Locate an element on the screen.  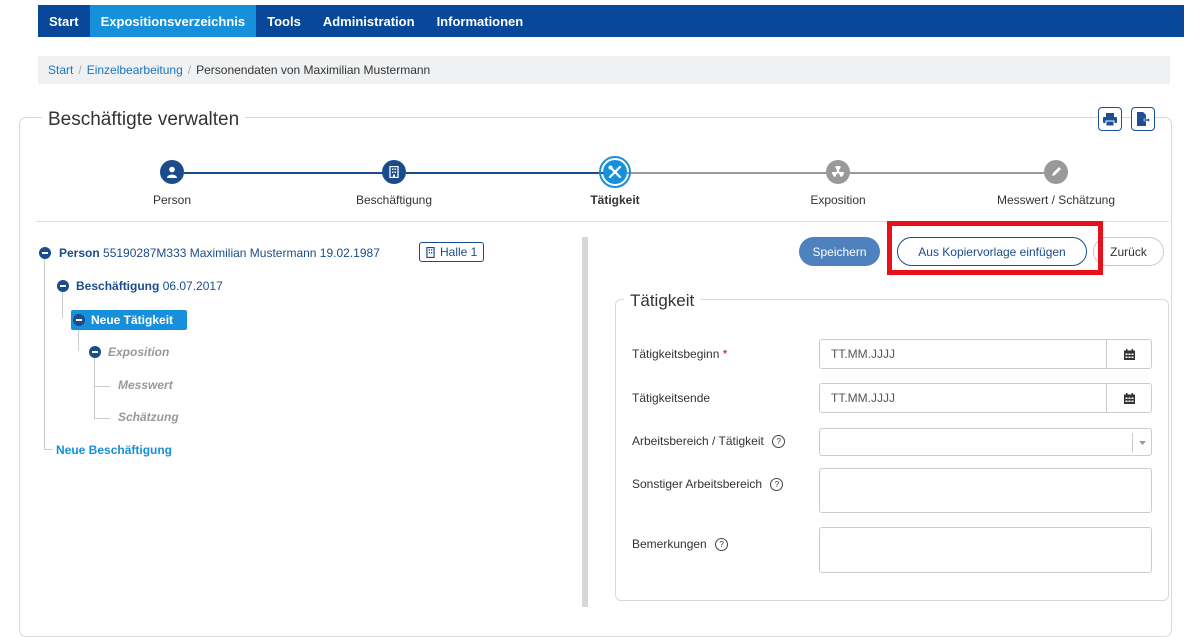
tree-collapse-exposition is located at coordinates (95, 352).